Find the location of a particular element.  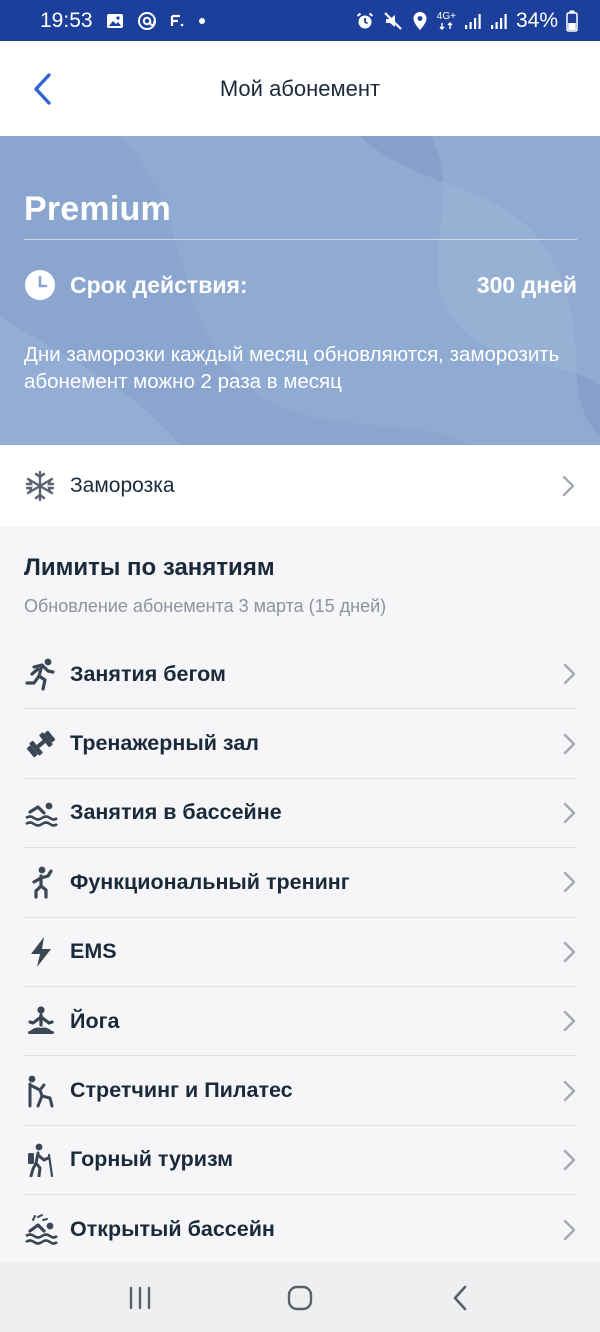

status-time: 19:53 is located at coordinates (66, 20).